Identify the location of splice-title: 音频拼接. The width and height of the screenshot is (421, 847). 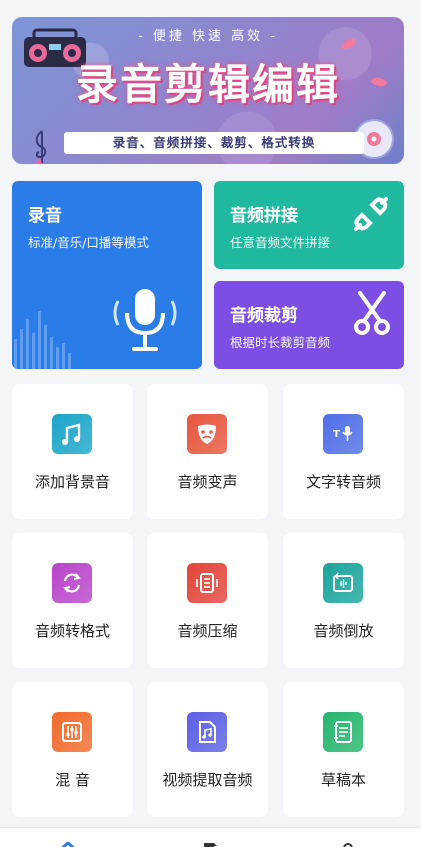
(264, 216).